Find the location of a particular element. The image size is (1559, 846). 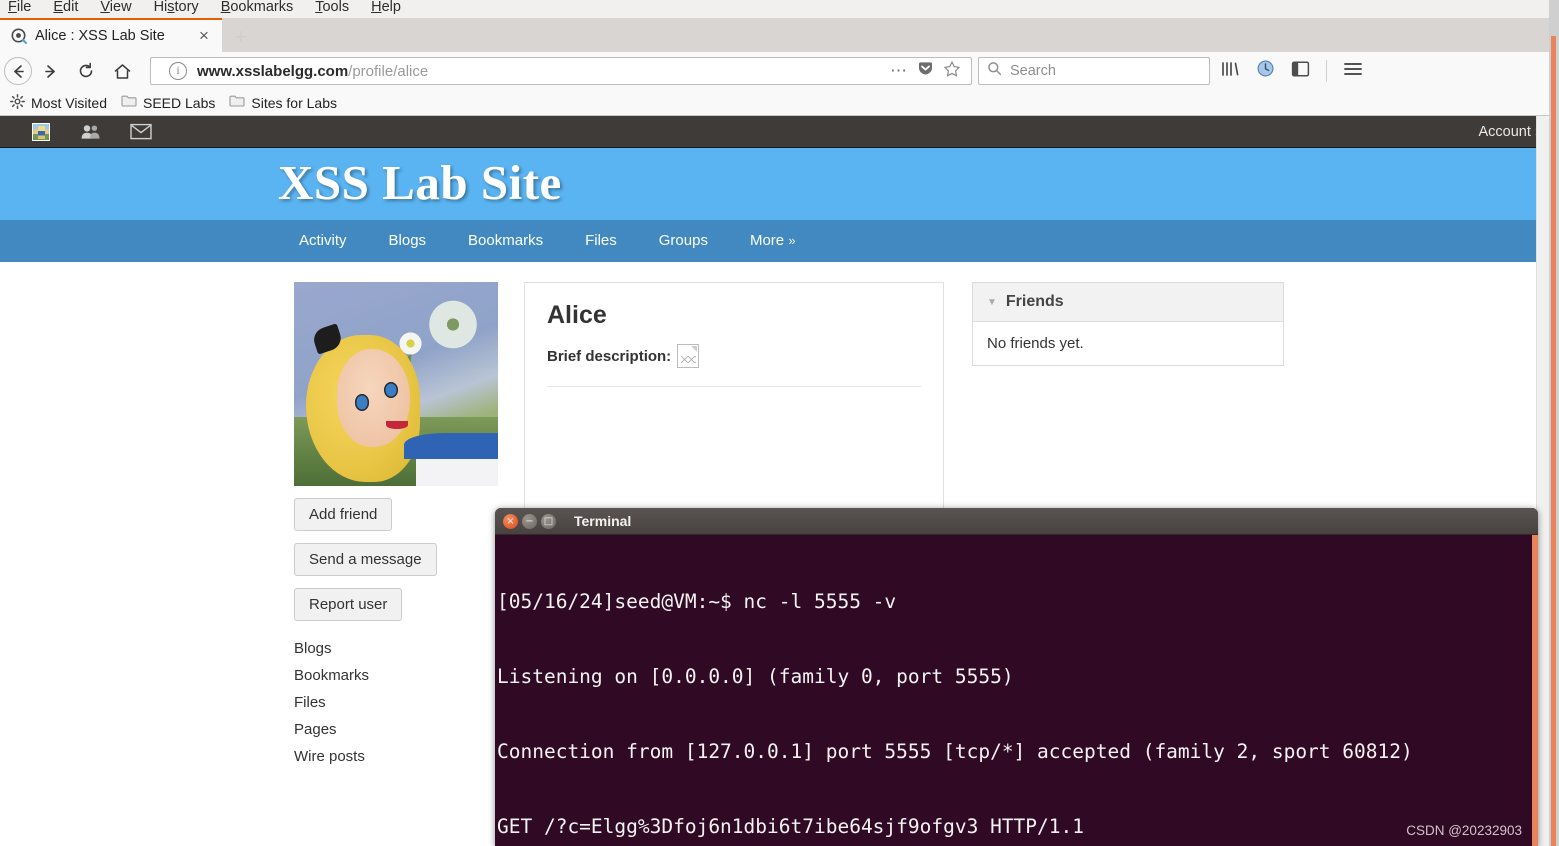

minimize-icon: − is located at coordinates (529, 521).